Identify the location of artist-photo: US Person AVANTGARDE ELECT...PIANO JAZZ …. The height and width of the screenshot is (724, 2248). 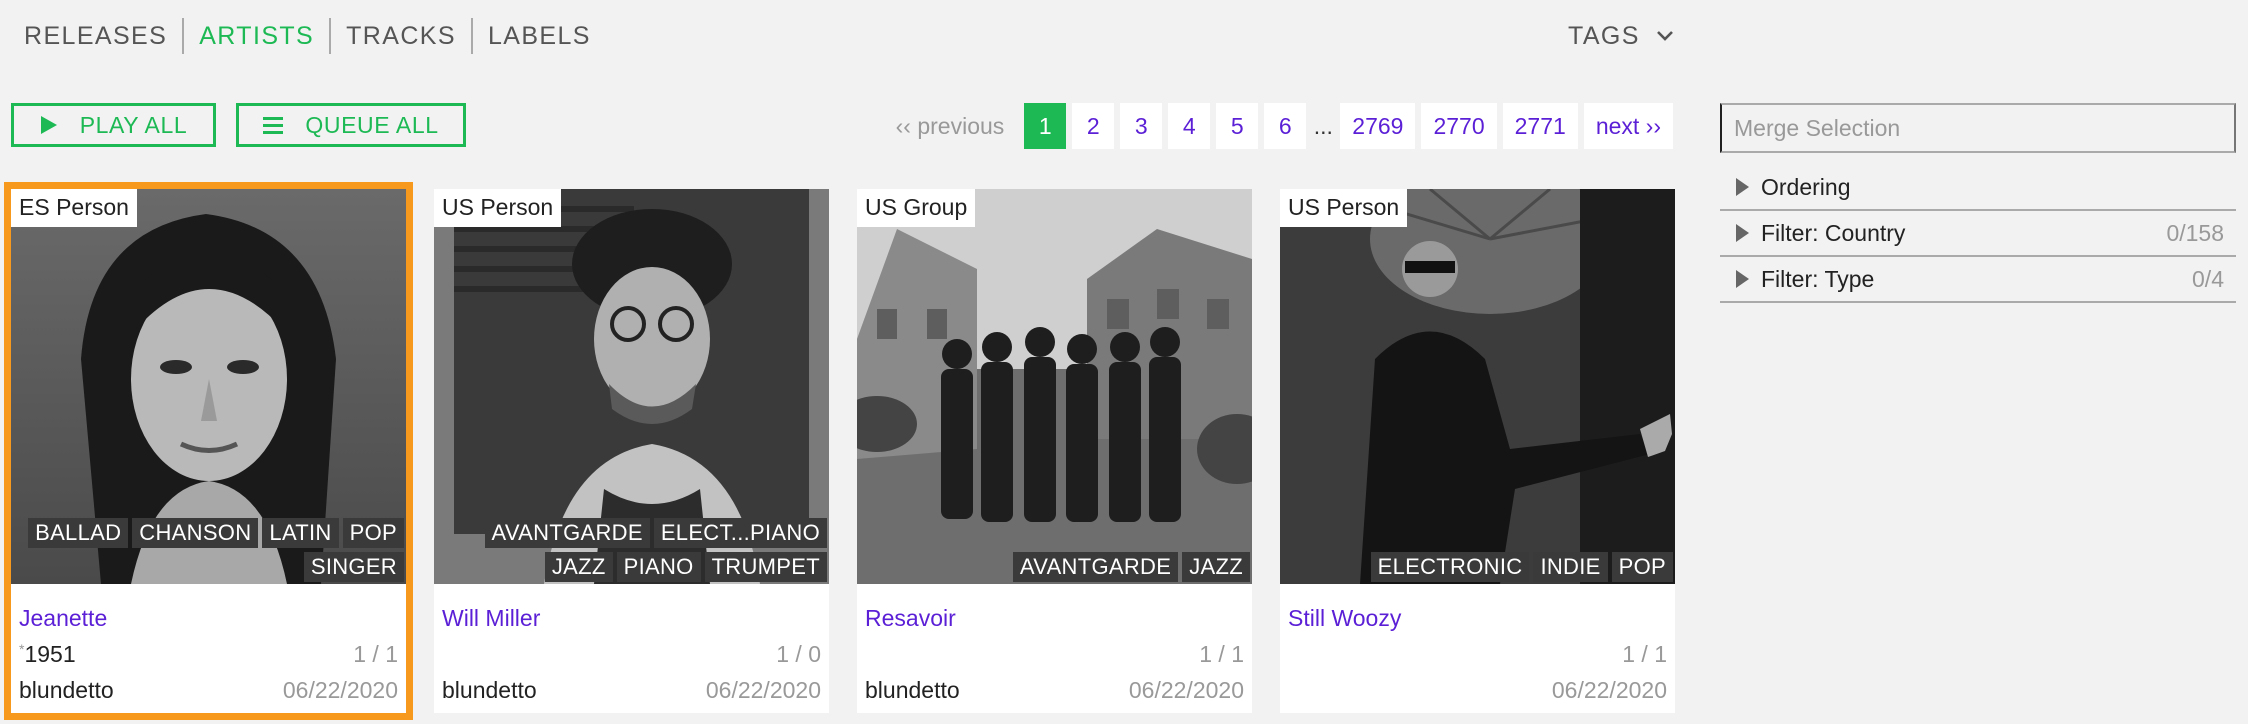
(631, 386).